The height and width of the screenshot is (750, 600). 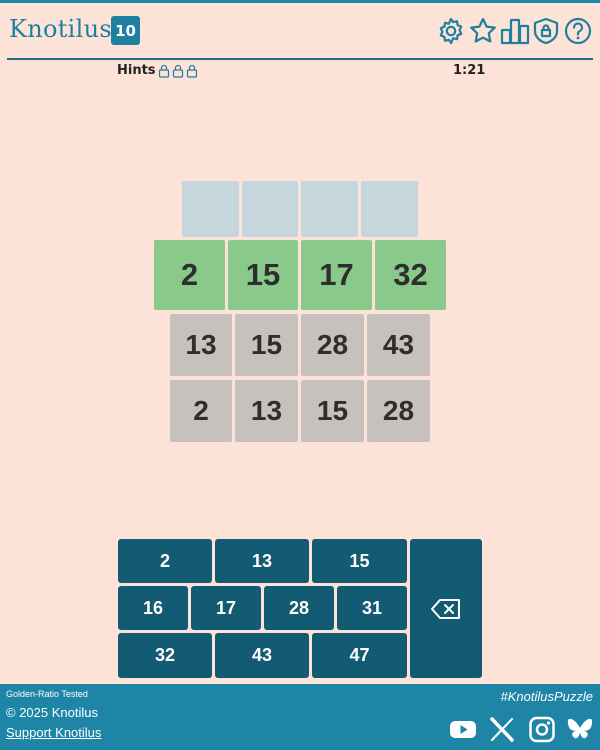 I want to click on timer: 1:21, so click(x=469, y=70).